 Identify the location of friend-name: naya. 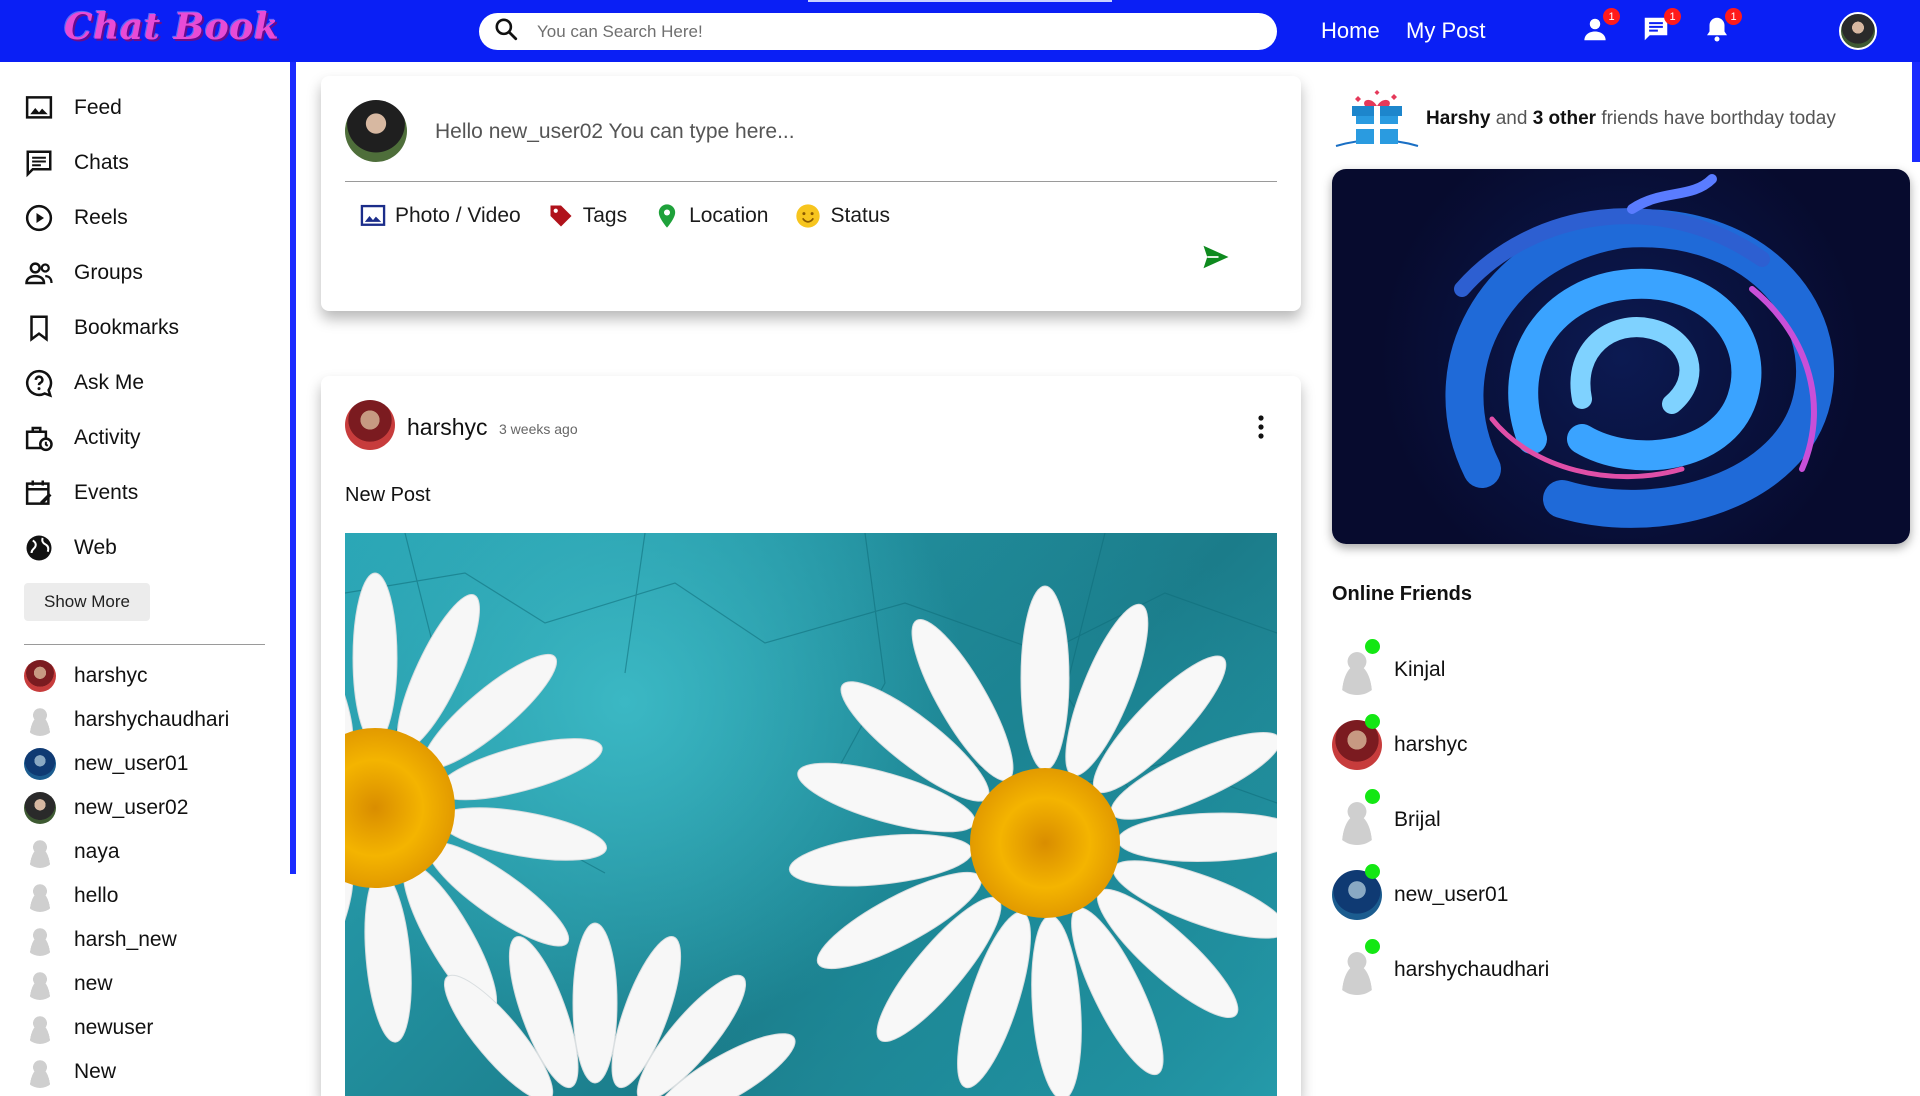
(97, 851).